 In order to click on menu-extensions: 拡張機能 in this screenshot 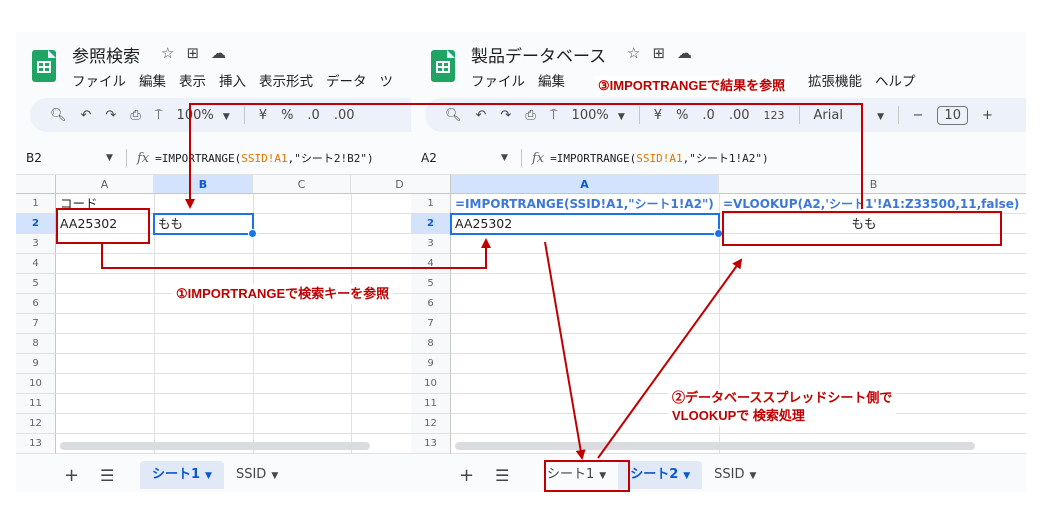, I will do `click(835, 80)`.